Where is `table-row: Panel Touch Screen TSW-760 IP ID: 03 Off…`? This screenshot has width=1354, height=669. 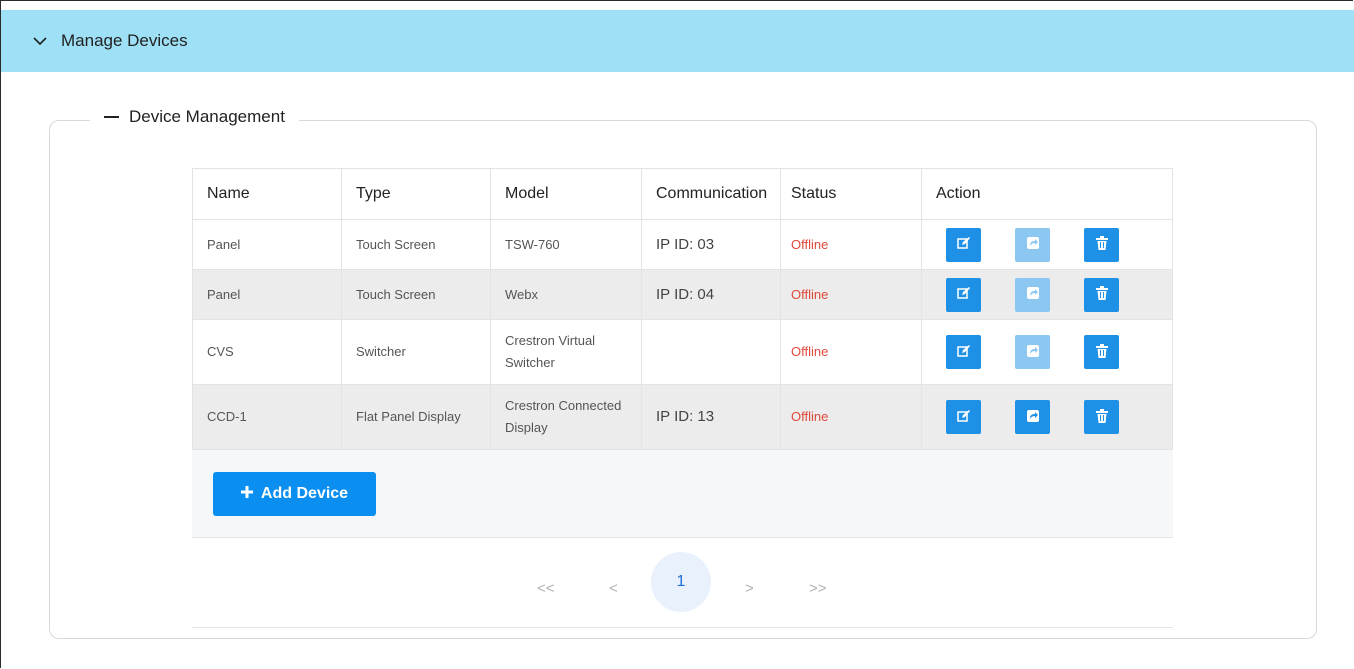 table-row: Panel Touch Screen TSW-760 IP ID: 03 Off… is located at coordinates (682, 244).